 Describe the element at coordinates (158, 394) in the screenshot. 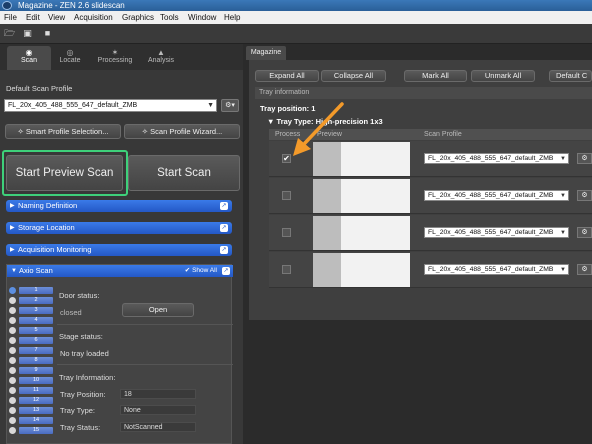

I see `tray-position-field: 18` at that location.